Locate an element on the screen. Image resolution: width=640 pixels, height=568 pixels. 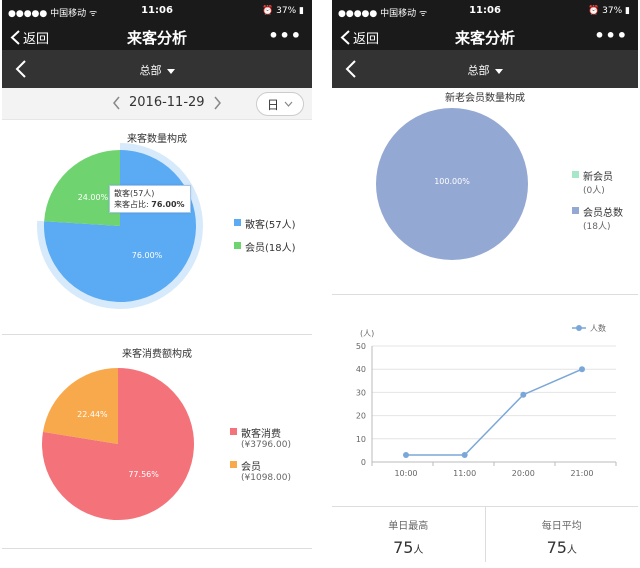
daily-max-label: 单日最高 is located at coordinates (408, 526).